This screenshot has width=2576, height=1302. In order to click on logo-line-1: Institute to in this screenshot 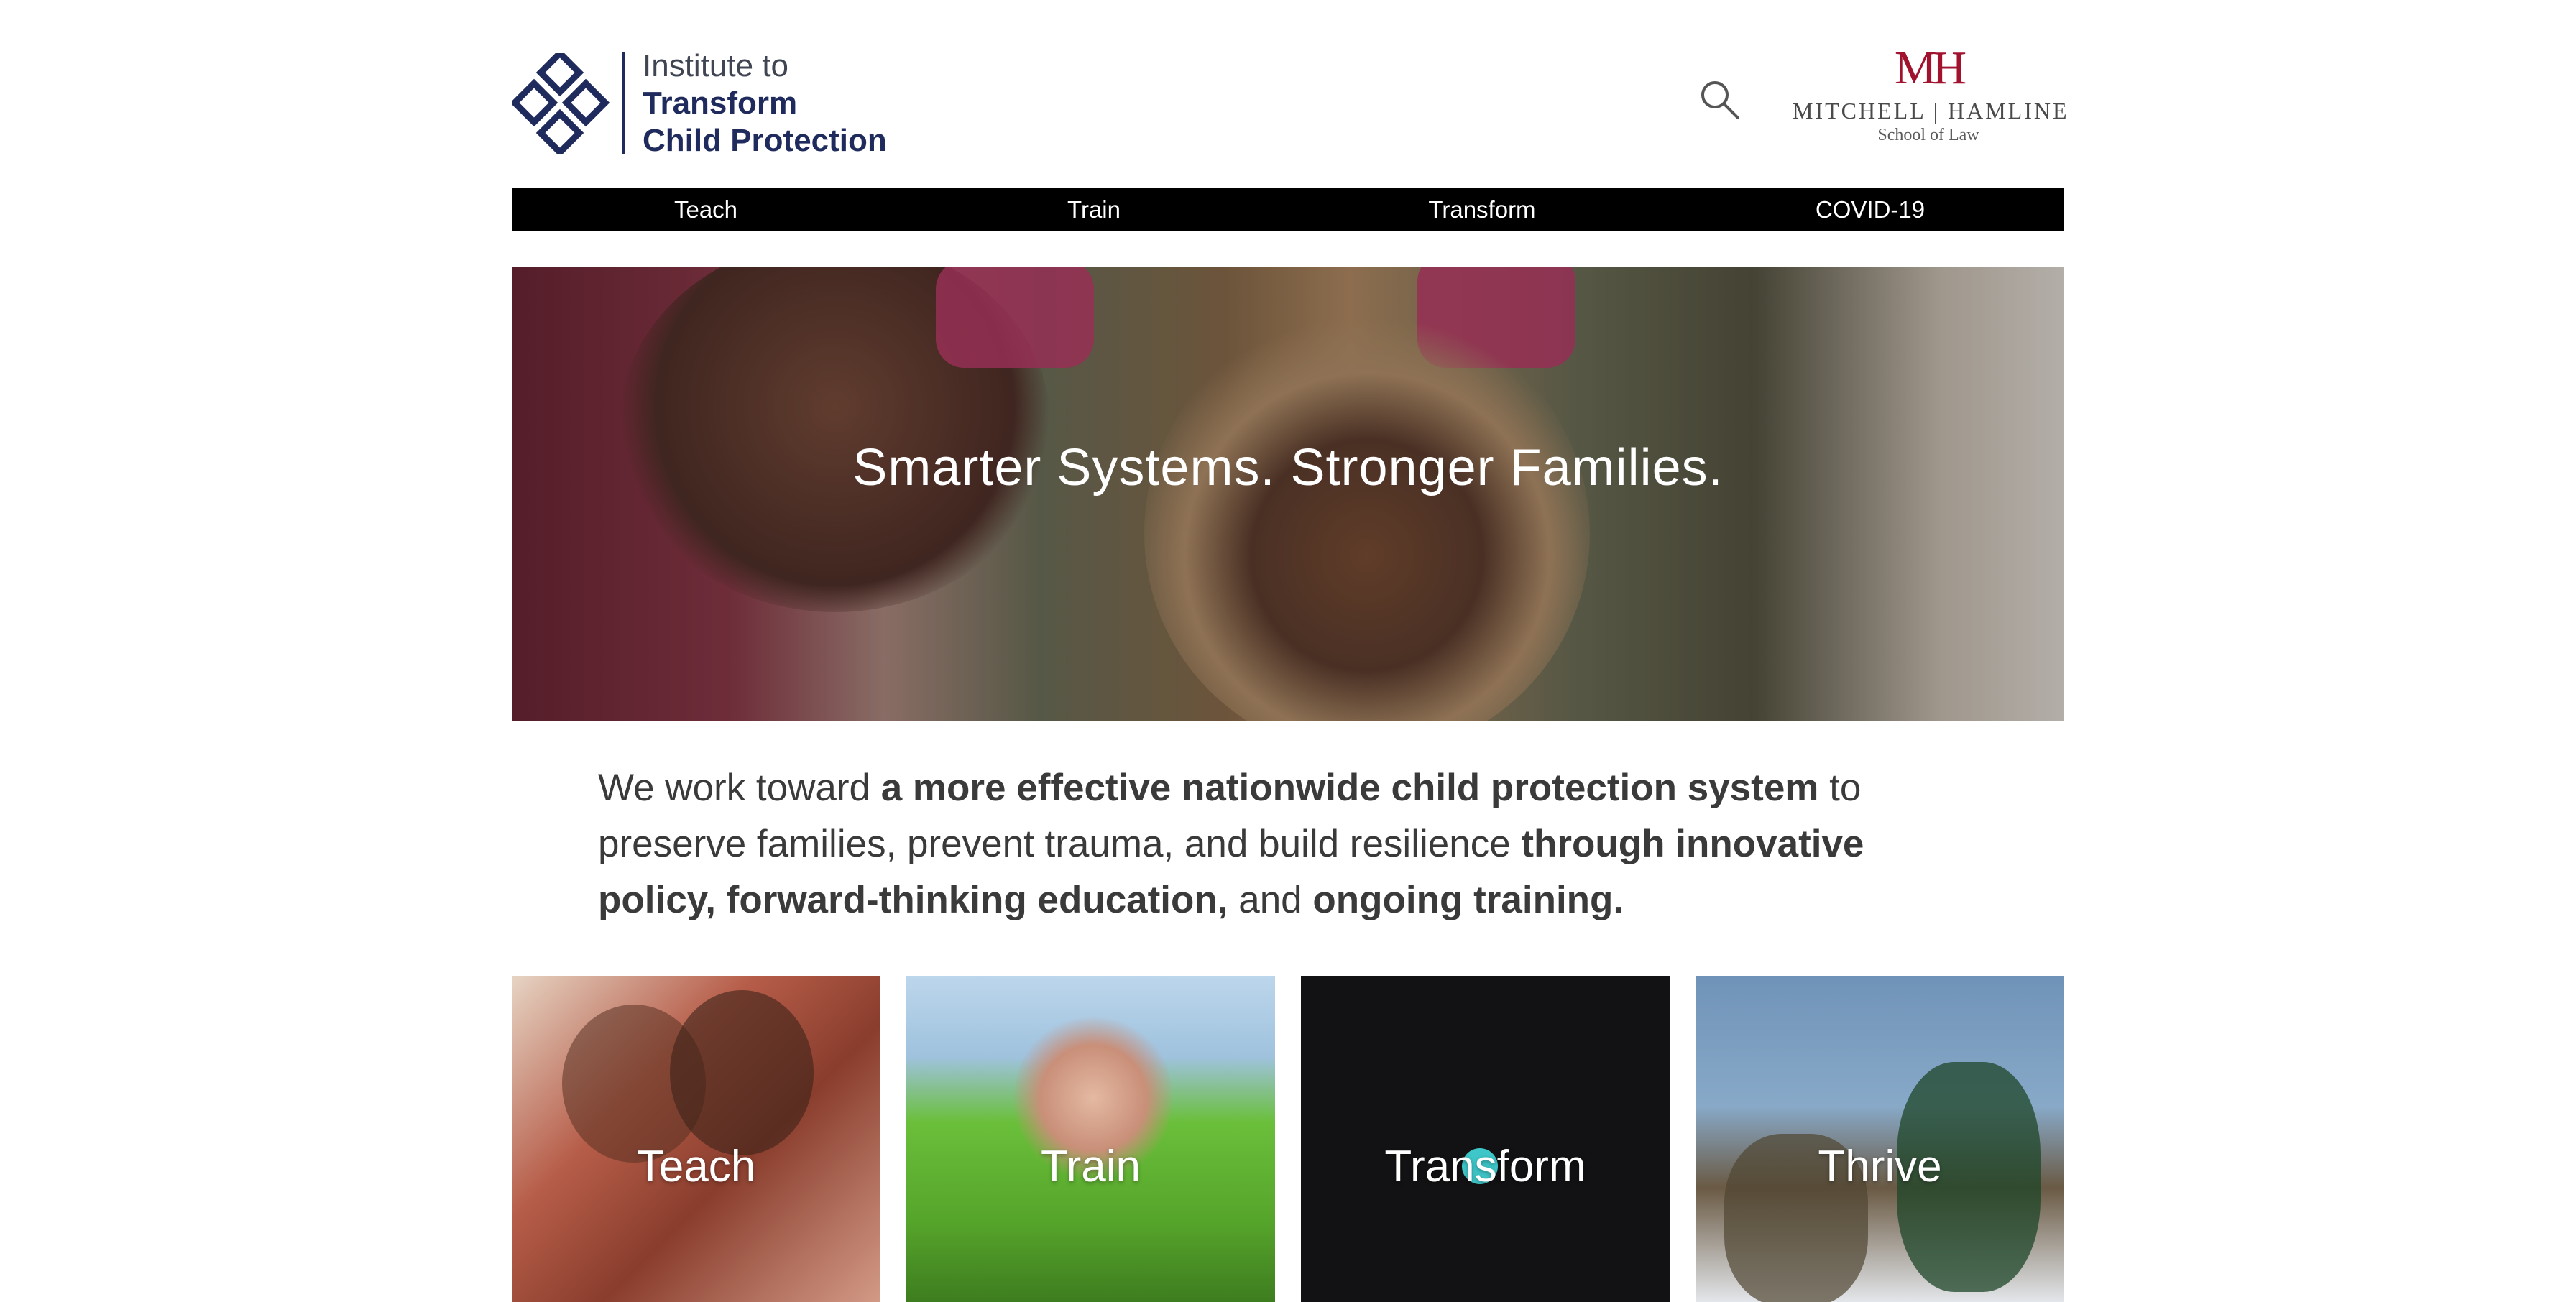, I will do `click(716, 65)`.